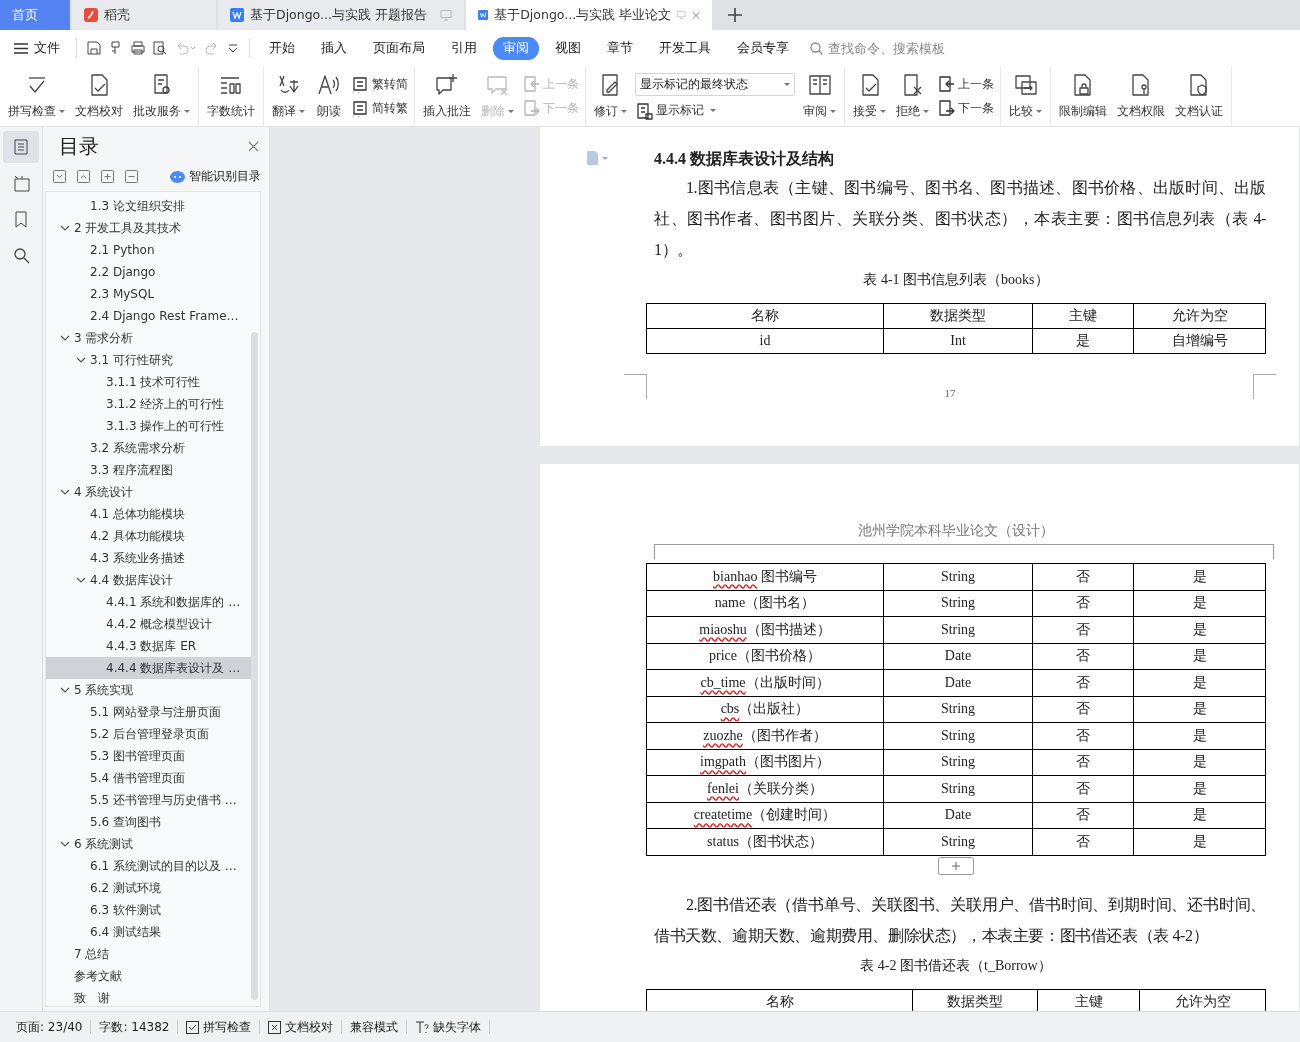  What do you see at coordinates (144, 15) in the screenshot?
I see `document-tab: 稻壳` at bounding box center [144, 15].